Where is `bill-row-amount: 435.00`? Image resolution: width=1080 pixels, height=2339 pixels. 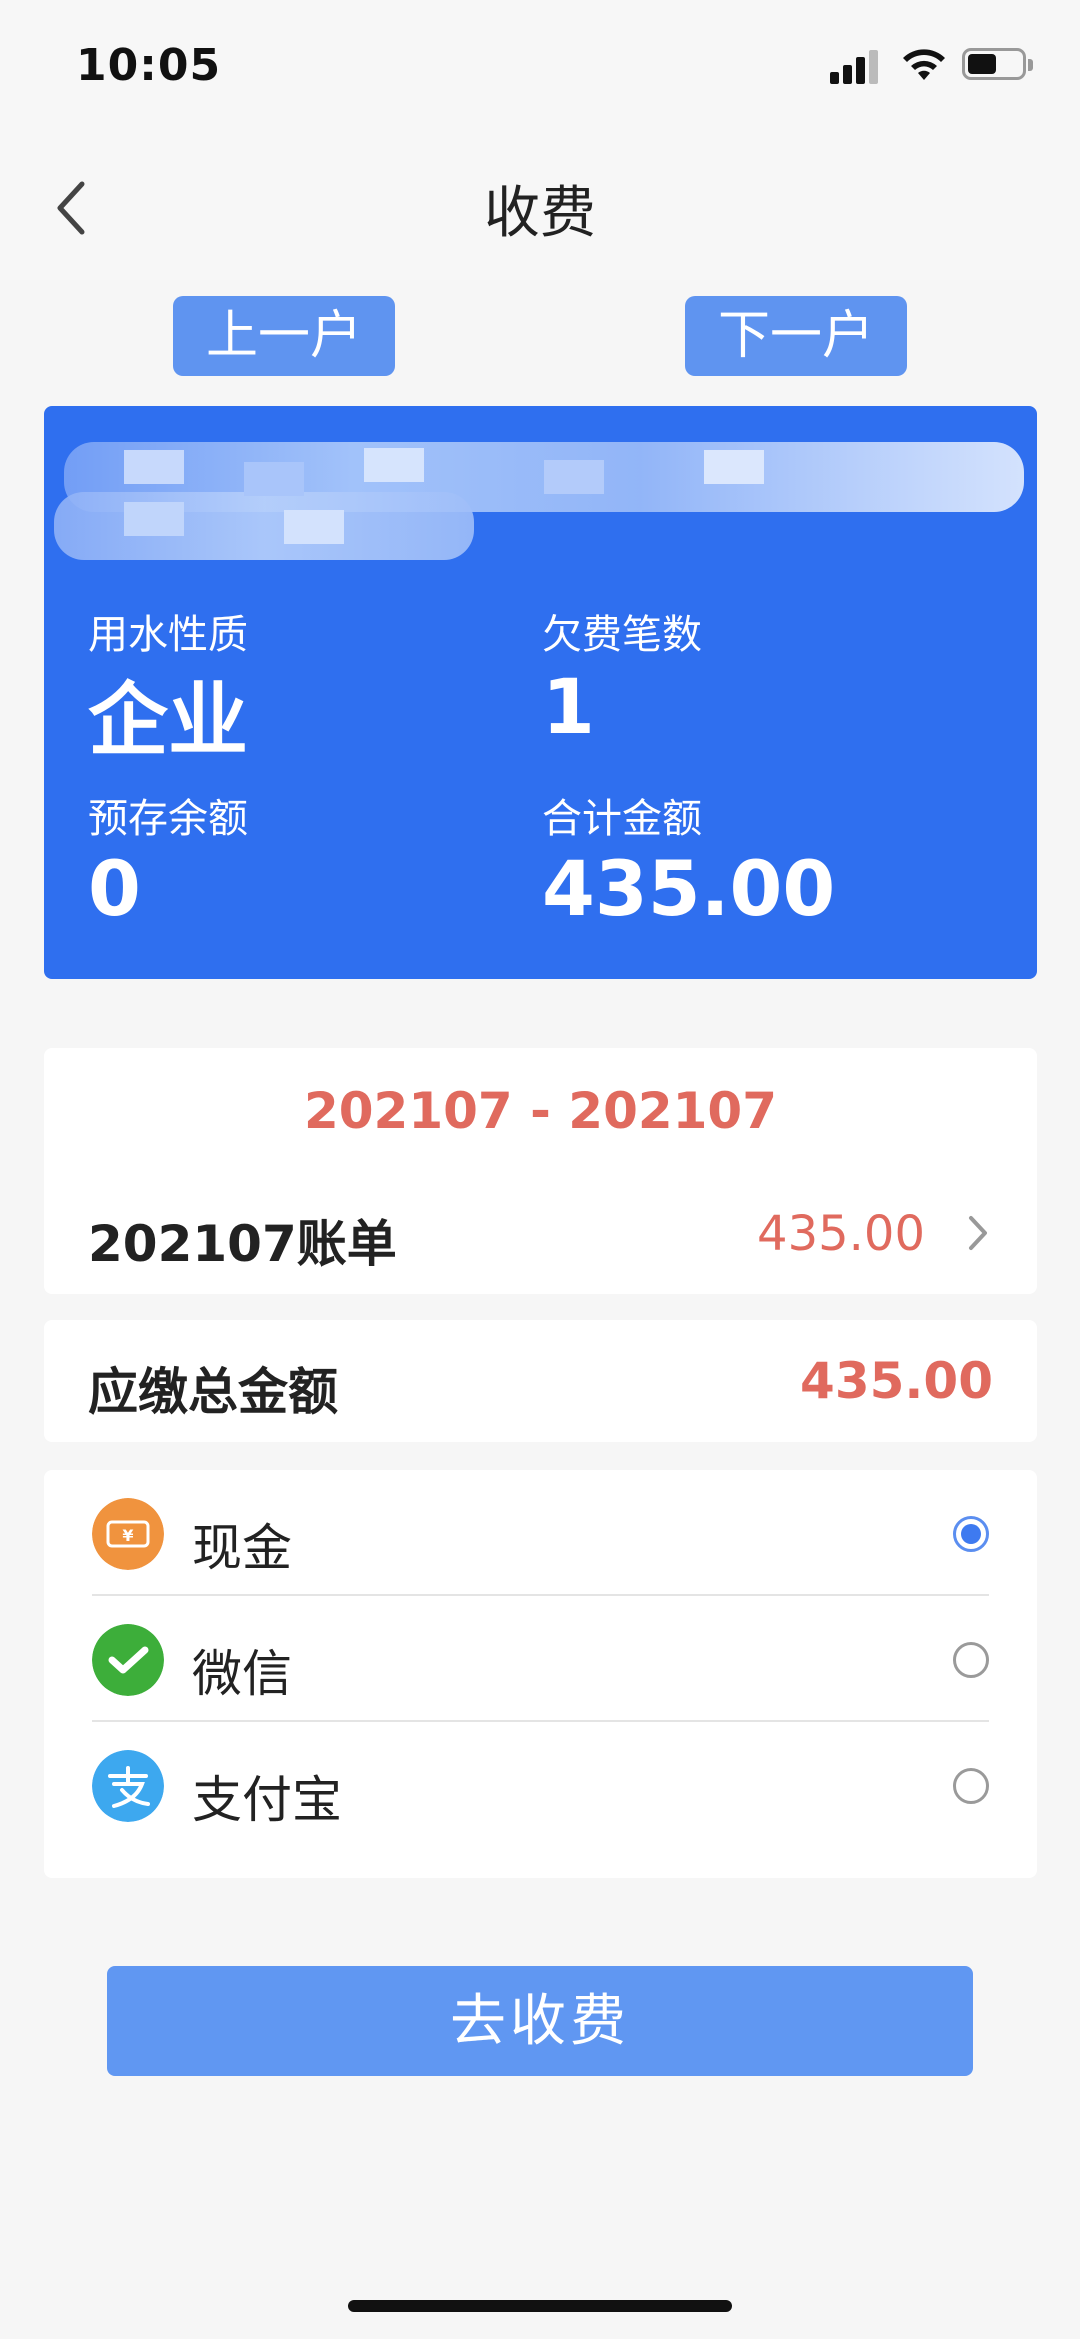
bill-row-amount: 435.00 is located at coordinates (841, 1234).